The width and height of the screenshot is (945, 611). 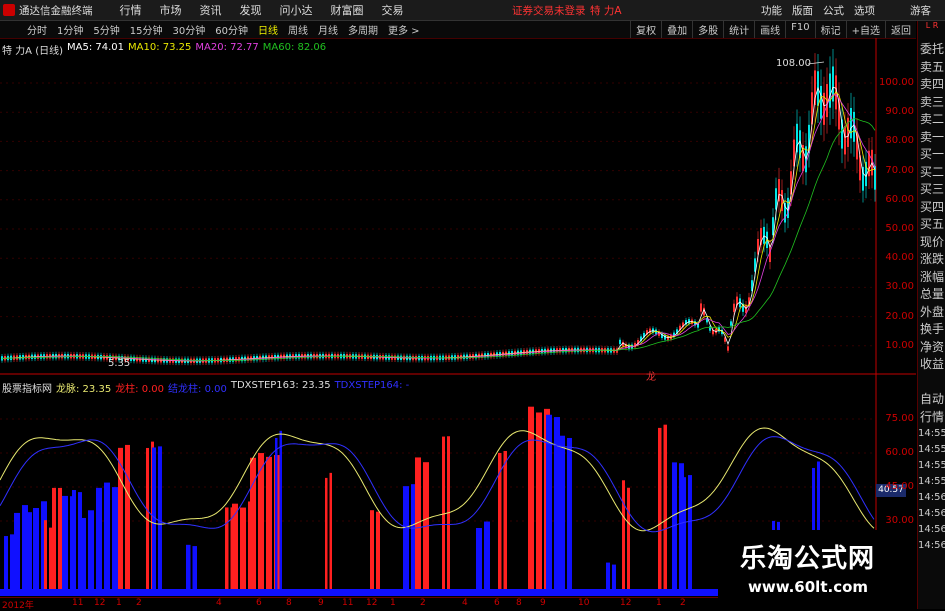 What do you see at coordinates (197, 389) in the screenshot?
I see `golden-pillar-value: 结龙柱: 0.00` at bounding box center [197, 389].